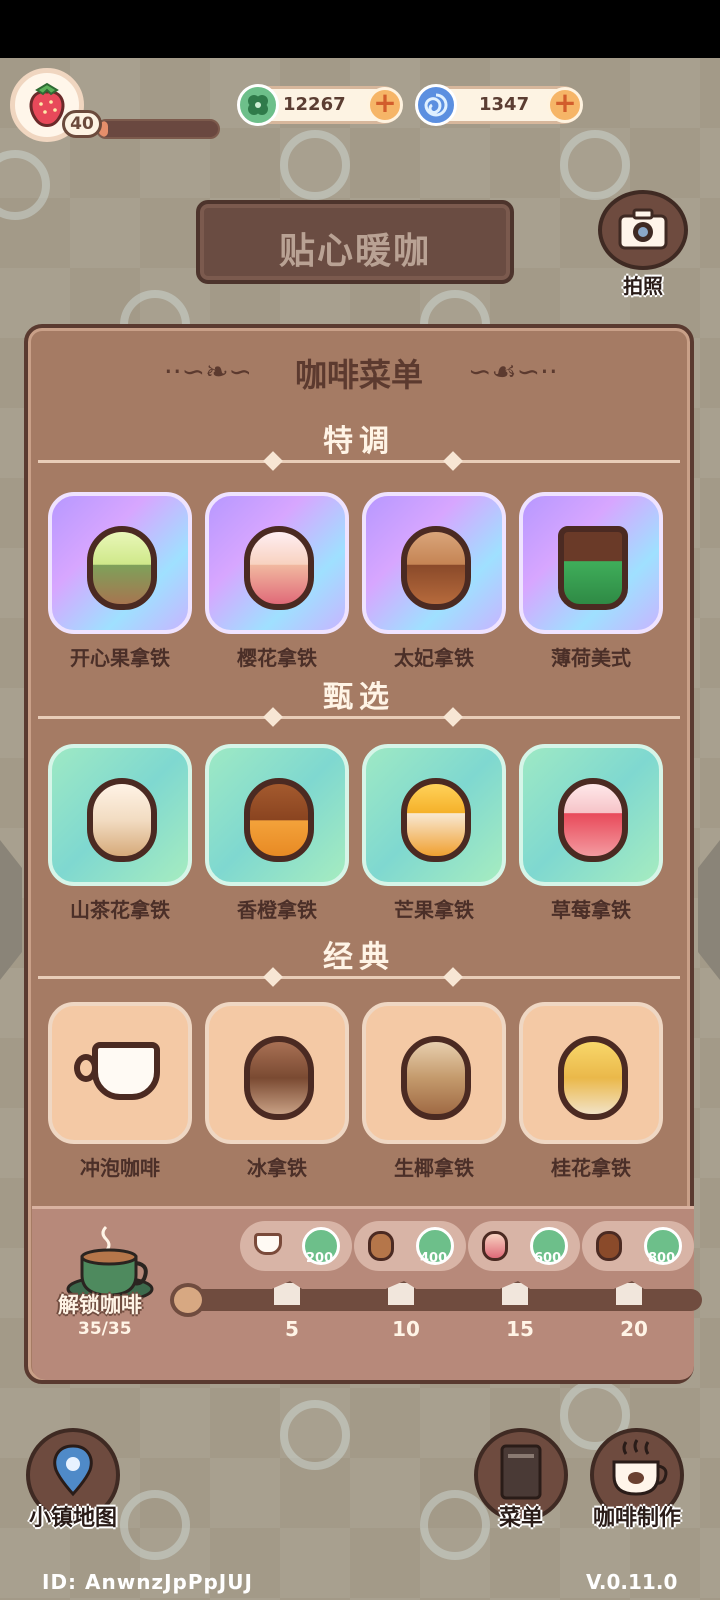  I want to click on milestone-number: 20, so click(634, 1329).